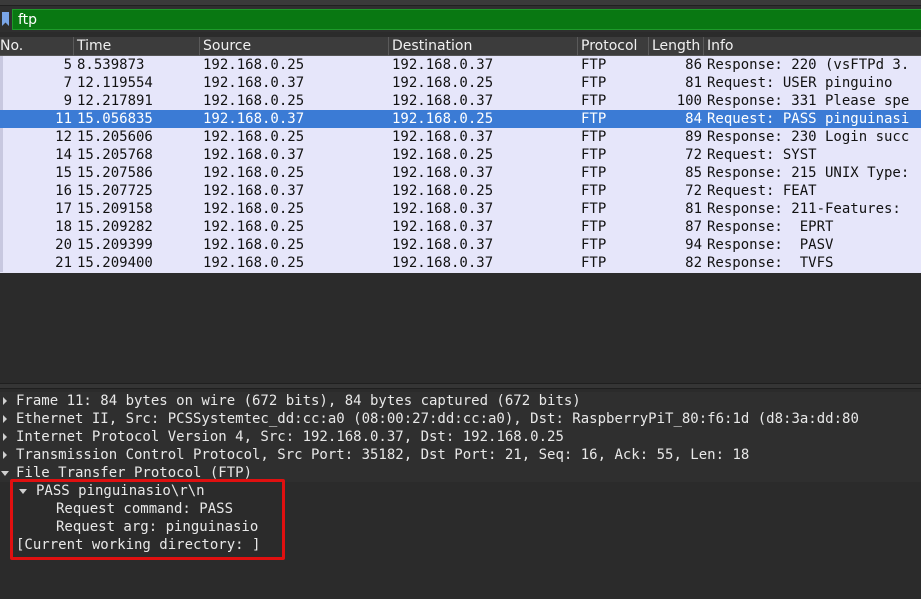 The height and width of the screenshot is (599, 921). I want to click on packet-length-cell: 94, so click(693, 245).